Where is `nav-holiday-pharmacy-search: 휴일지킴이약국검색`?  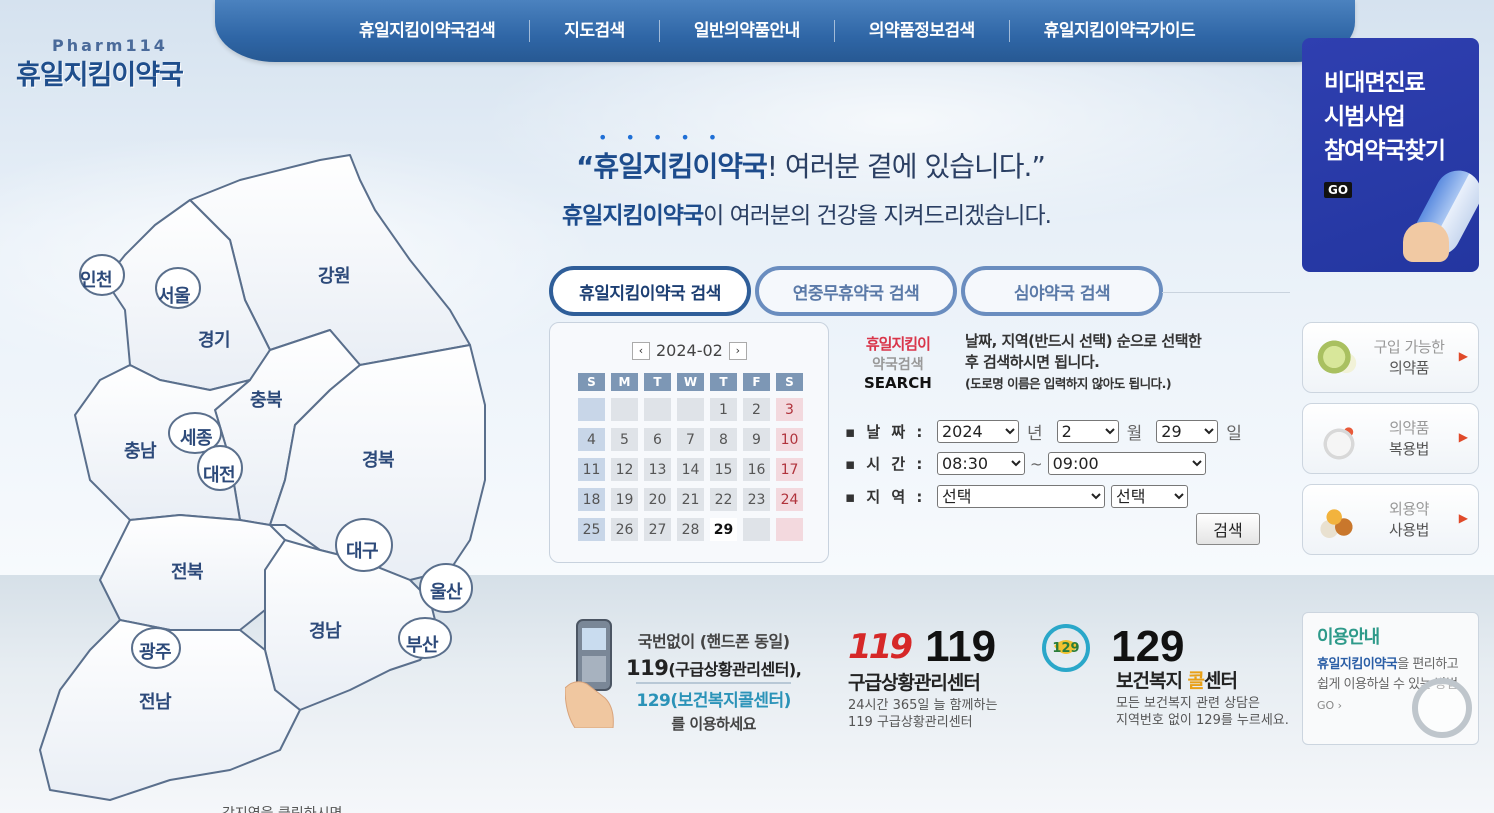
nav-holiday-pharmacy-search: 휴일지킴이약국검색 is located at coordinates (428, 31).